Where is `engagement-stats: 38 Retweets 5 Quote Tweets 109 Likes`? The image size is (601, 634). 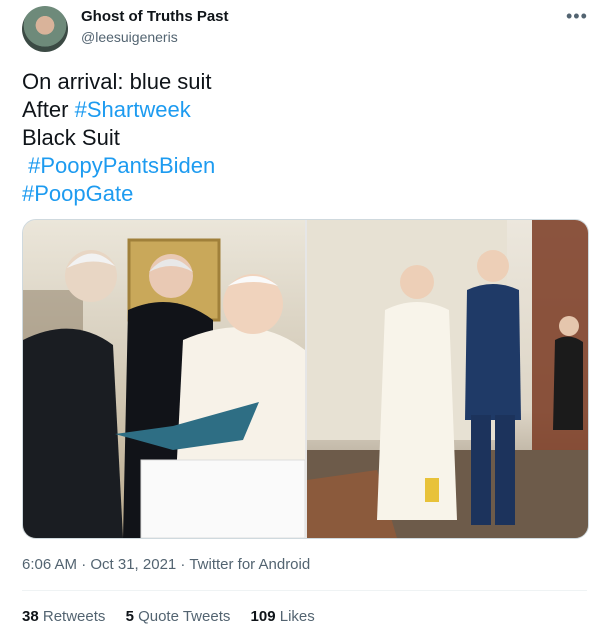 engagement-stats: 38 Retweets 5 Quote Tweets 109 Likes is located at coordinates (176, 616).